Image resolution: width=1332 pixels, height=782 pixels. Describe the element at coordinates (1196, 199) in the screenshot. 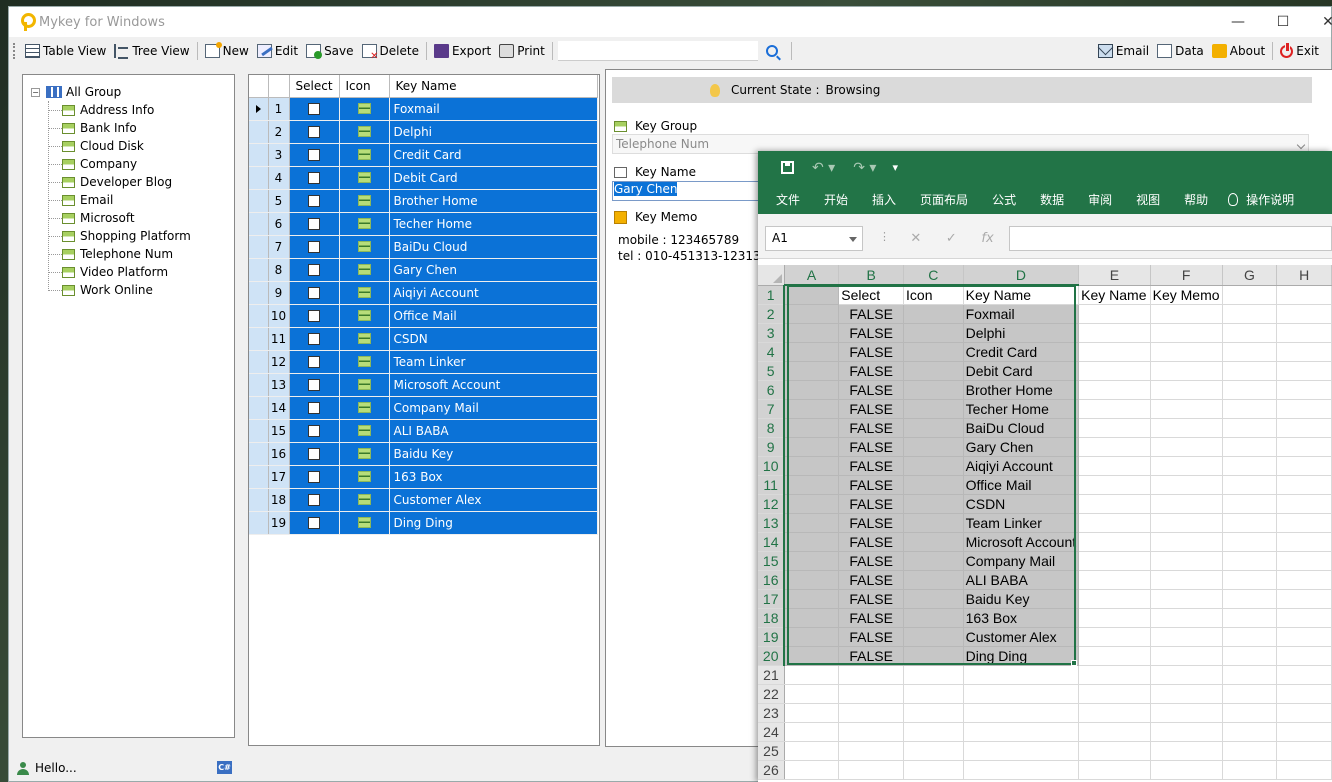

I see `tab-help: 帮助` at that location.